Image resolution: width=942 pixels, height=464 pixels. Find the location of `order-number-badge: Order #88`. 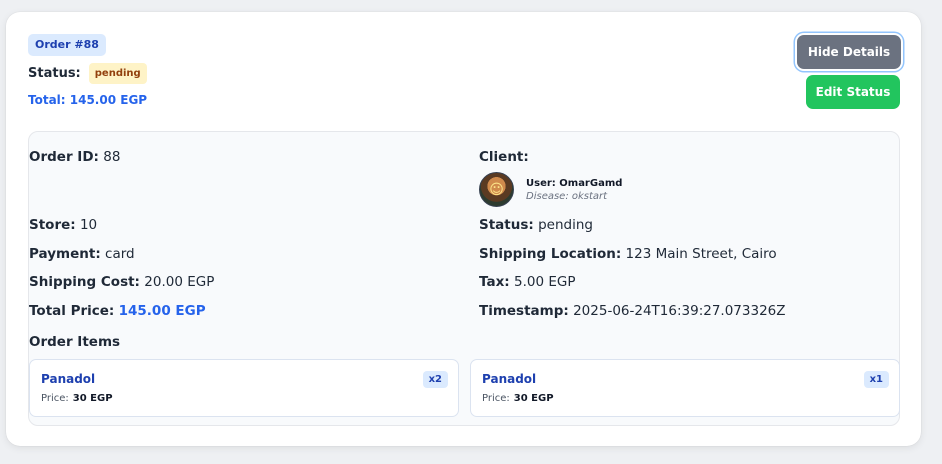

order-number-badge: Order #88 is located at coordinates (67, 45).